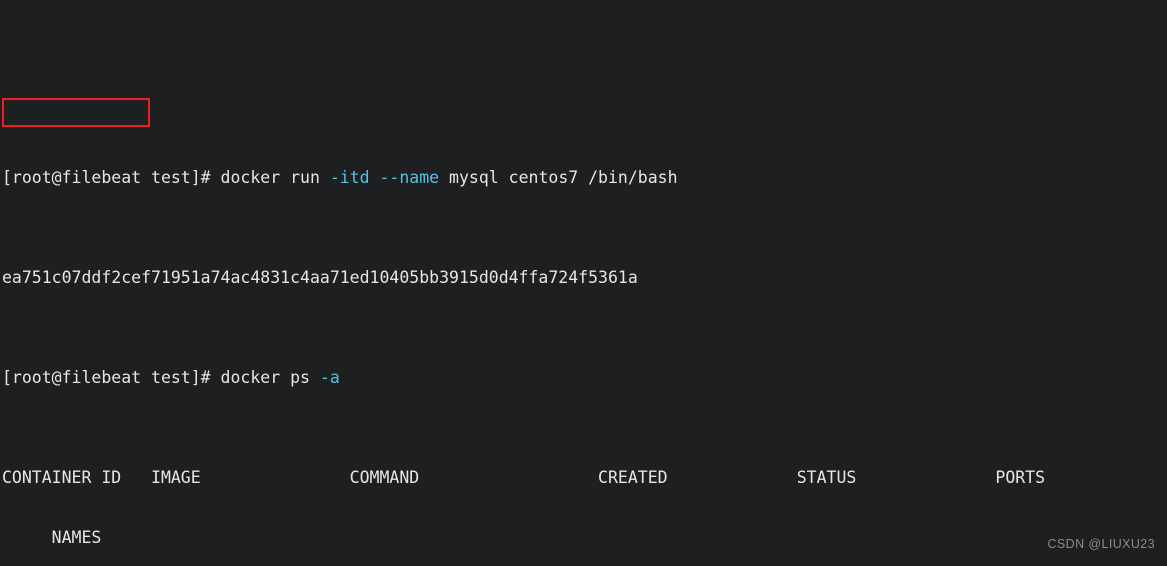  Describe the element at coordinates (1101, 544) in the screenshot. I see `watermark: CSDN @LIUXU23` at that location.